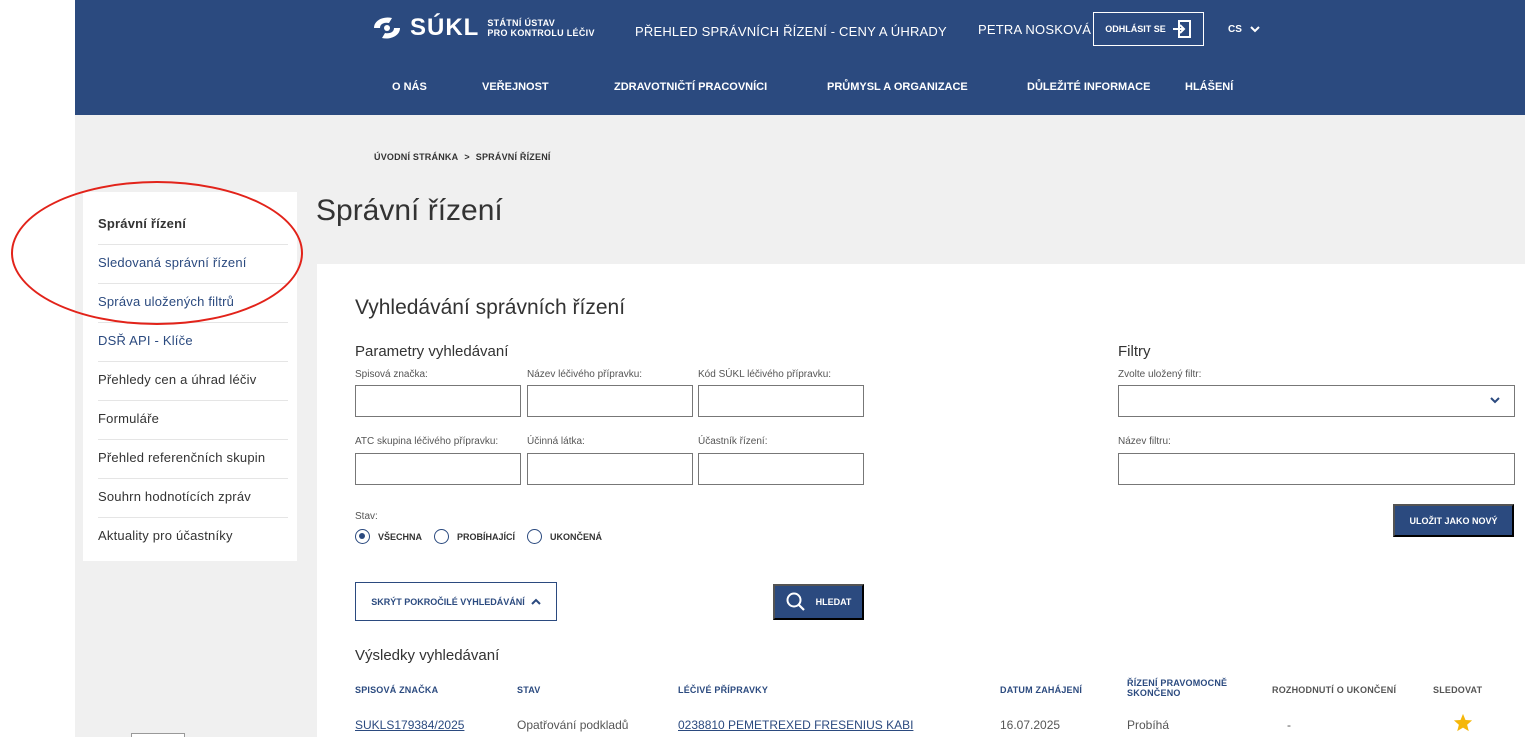 The image size is (1525, 737). I want to click on nav-prumysl-a-organizace: PRŮMYSL A ORGANIZACE, so click(897, 87).